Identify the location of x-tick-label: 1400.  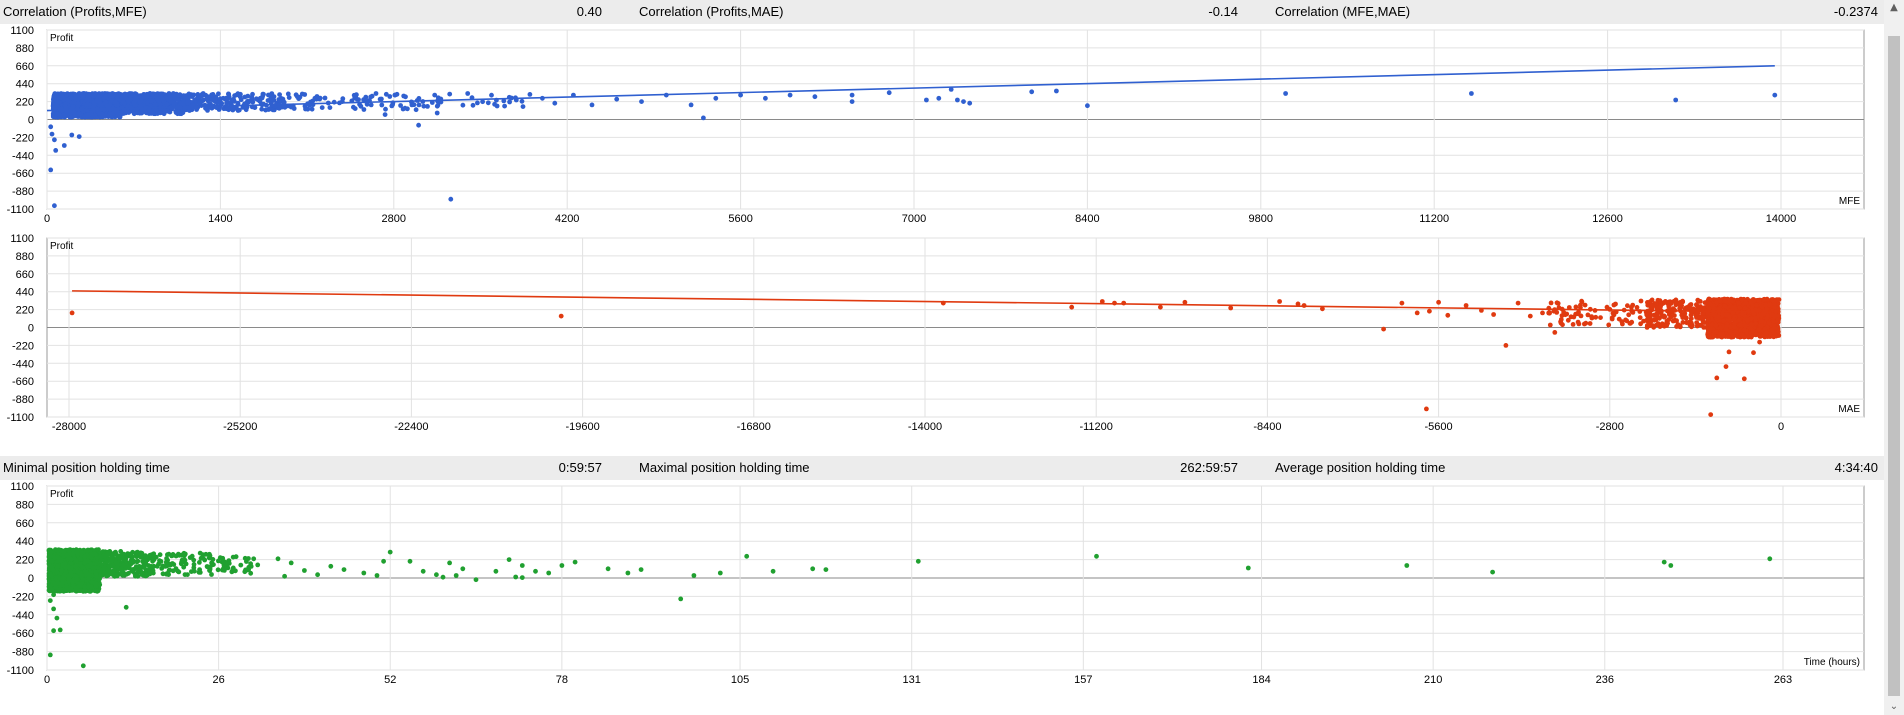
(220, 219).